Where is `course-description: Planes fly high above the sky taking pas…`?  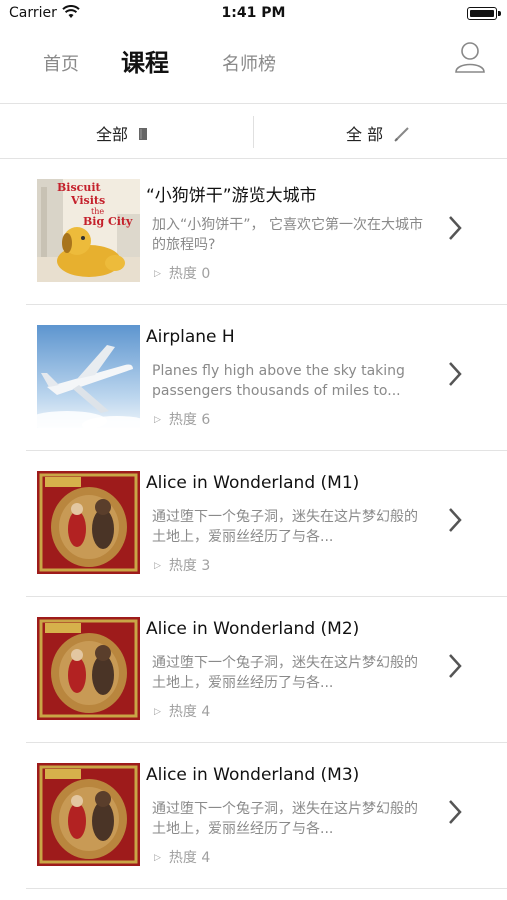
course-description: Planes fly high above the sky taking pas… is located at coordinates (278, 381).